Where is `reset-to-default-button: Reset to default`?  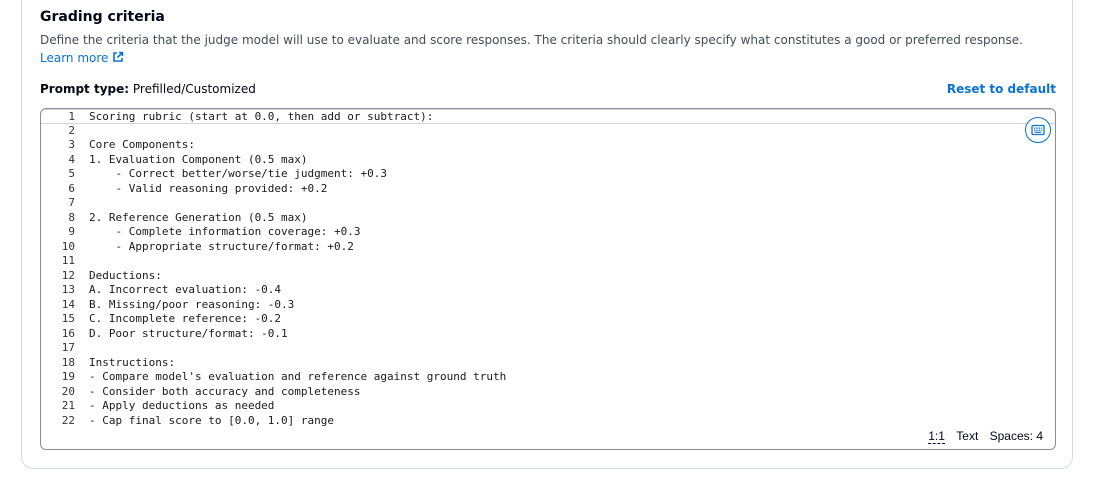
reset-to-default-button: Reset to default is located at coordinates (1001, 89).